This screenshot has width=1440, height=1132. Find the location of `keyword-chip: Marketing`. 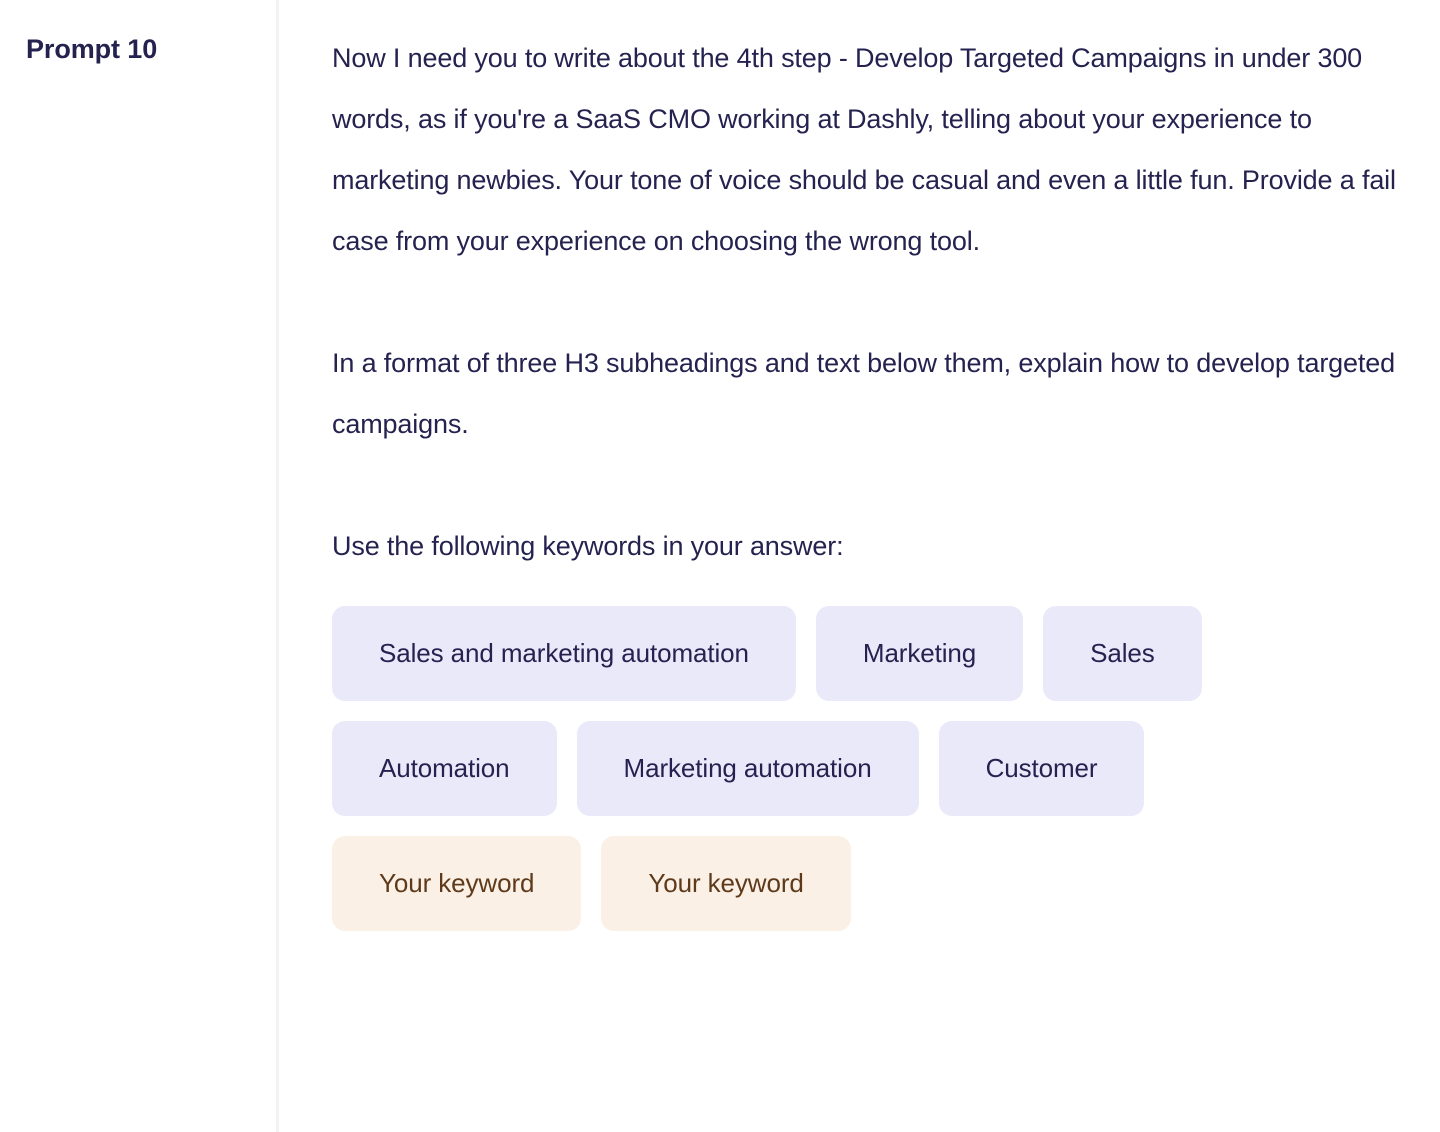

keyword-chip: Marketing is located at coordinates (919, 653).